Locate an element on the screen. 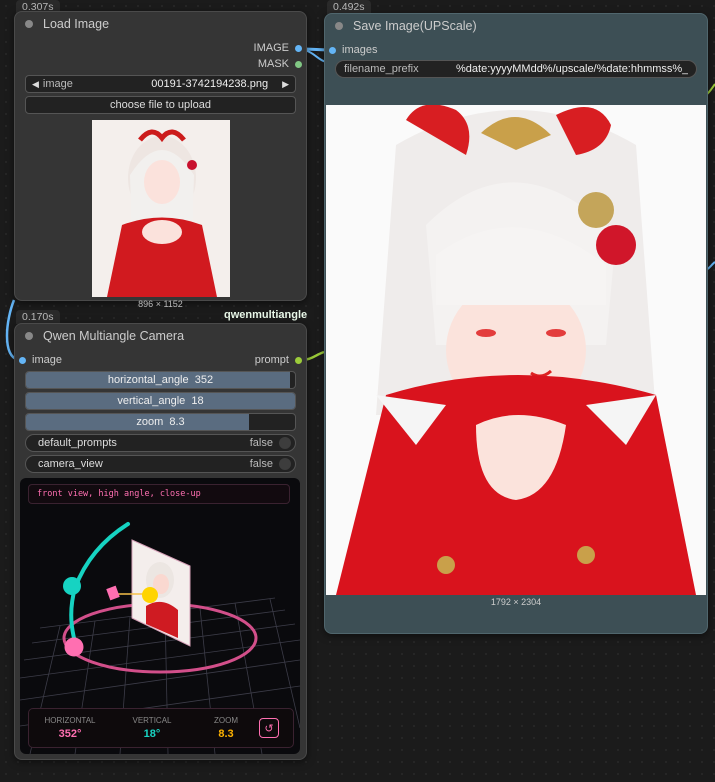 This screenshot has width=715, height=782. image-combo: ◀ image 00191-3742194238.png ▶ is located at coordinates (160, 84).